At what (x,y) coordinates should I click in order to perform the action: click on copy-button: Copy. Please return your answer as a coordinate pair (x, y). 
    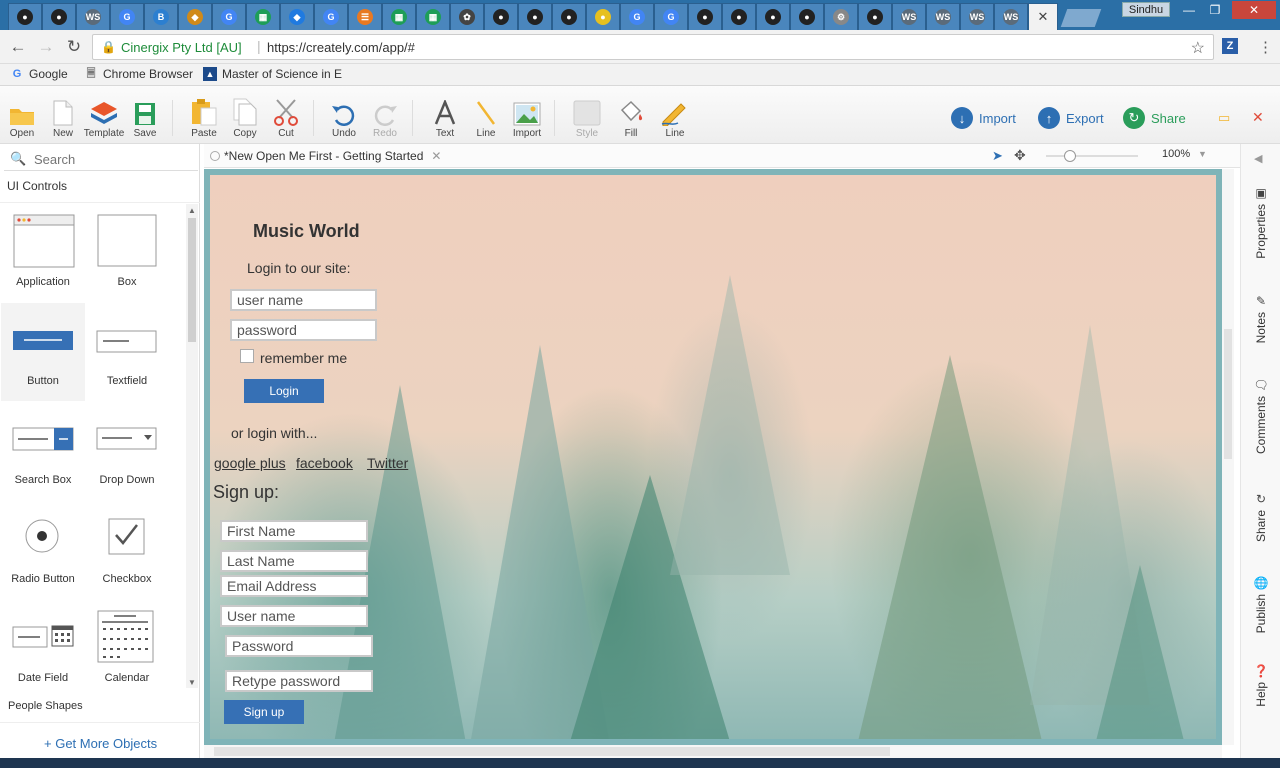
    Looking at the image, I should click on (245, 118).